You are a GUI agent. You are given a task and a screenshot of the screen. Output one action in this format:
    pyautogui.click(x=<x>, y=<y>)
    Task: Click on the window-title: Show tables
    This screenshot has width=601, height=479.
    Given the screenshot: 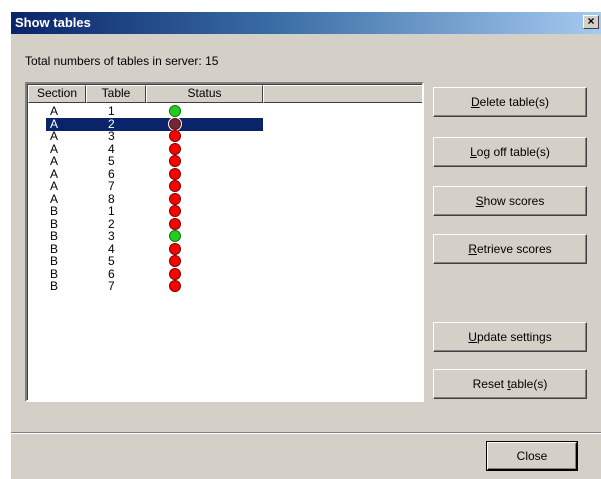 What is the action you would take?
    pyautogui.click(x=53, y=22)
    